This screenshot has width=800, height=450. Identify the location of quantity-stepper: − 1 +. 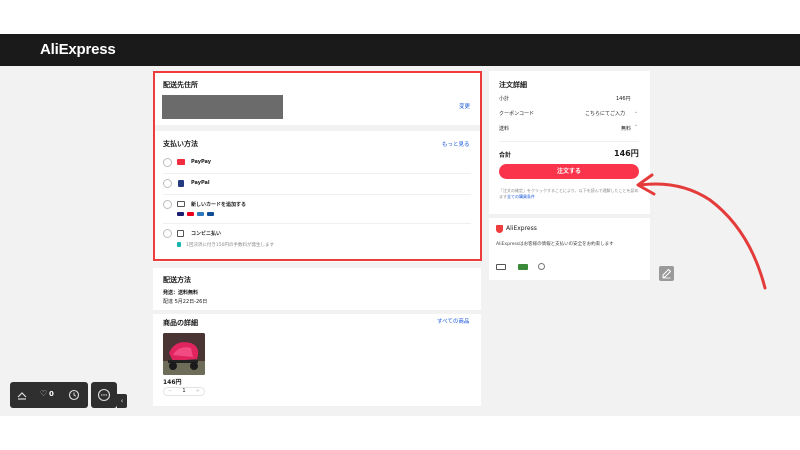
(184, 391).